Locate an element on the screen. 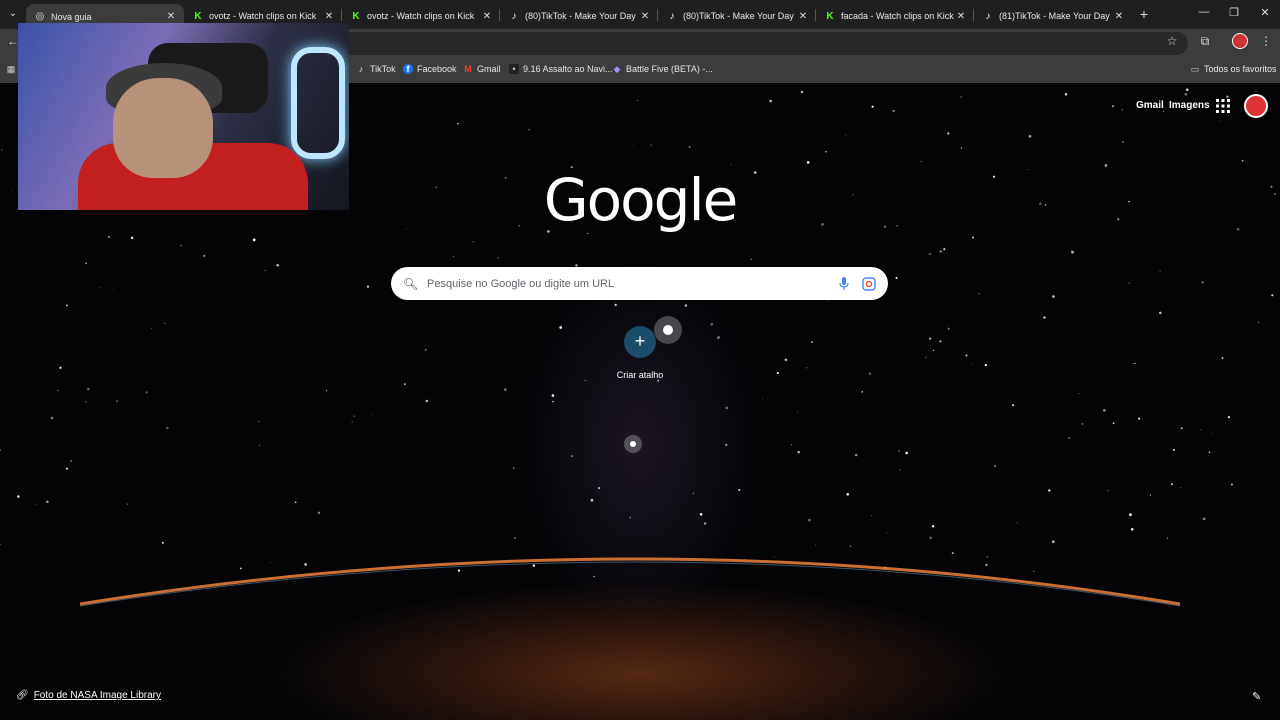 This screenshot has width=1280, height=720. tab-tiktok-1: ♪ (80)TikTok - Make Your Day ✕ is located at coordinates (579, 16).